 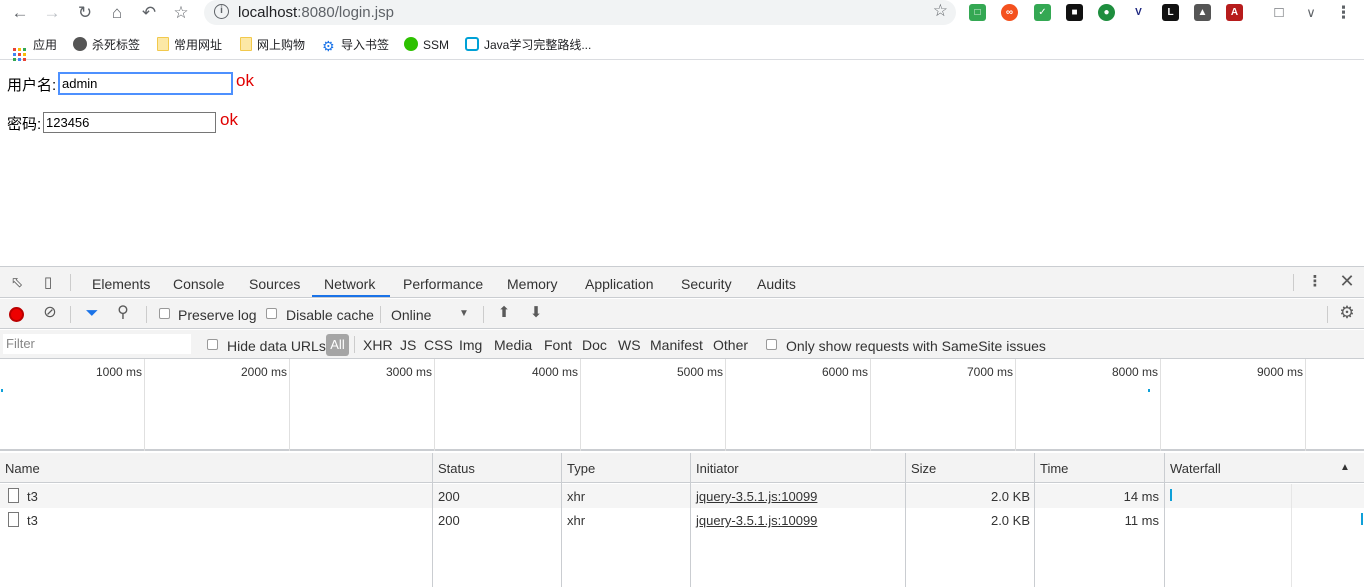 I want to click on type-filter-ws: WS, so click(x=629, y=345).